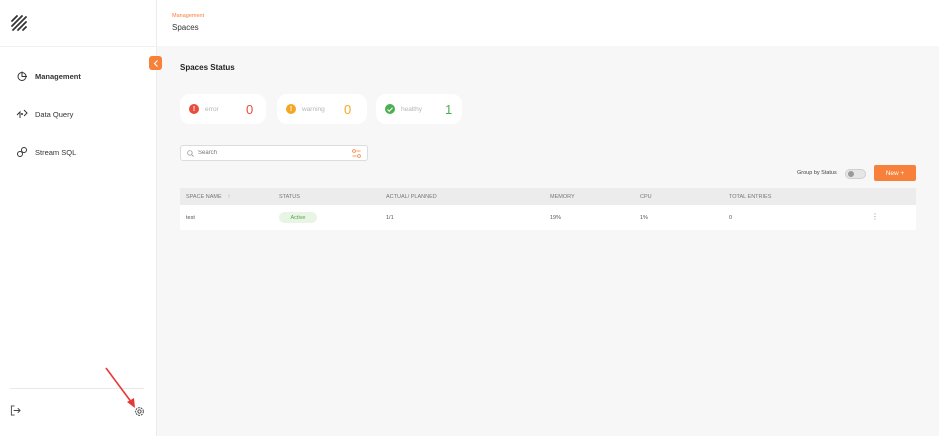 This screenshot has height=436, width=939. I want to click on actual-planned-cell: 1/1, so click(390, 218).